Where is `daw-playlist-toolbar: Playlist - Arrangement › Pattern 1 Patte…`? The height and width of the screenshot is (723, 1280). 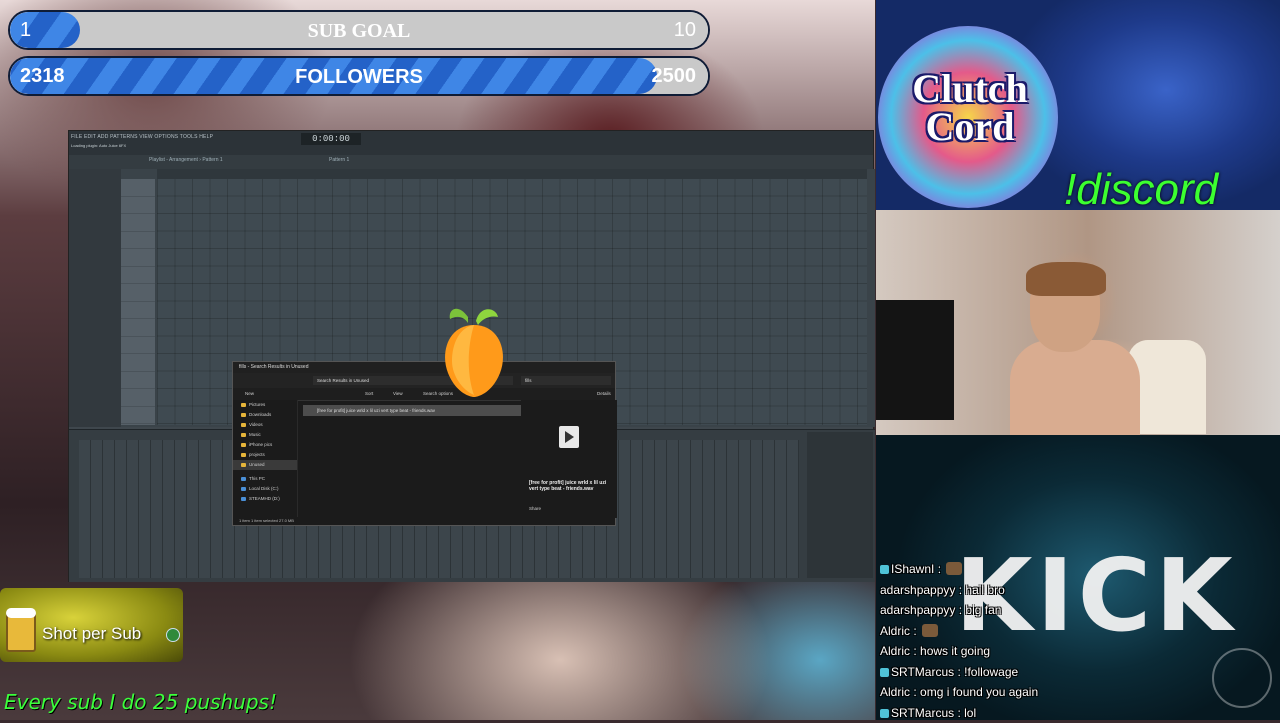 daw-playlist-toolbar: Playlist - Arrangement › Pattern 1 Patte… is located at coordinates (471, 162).